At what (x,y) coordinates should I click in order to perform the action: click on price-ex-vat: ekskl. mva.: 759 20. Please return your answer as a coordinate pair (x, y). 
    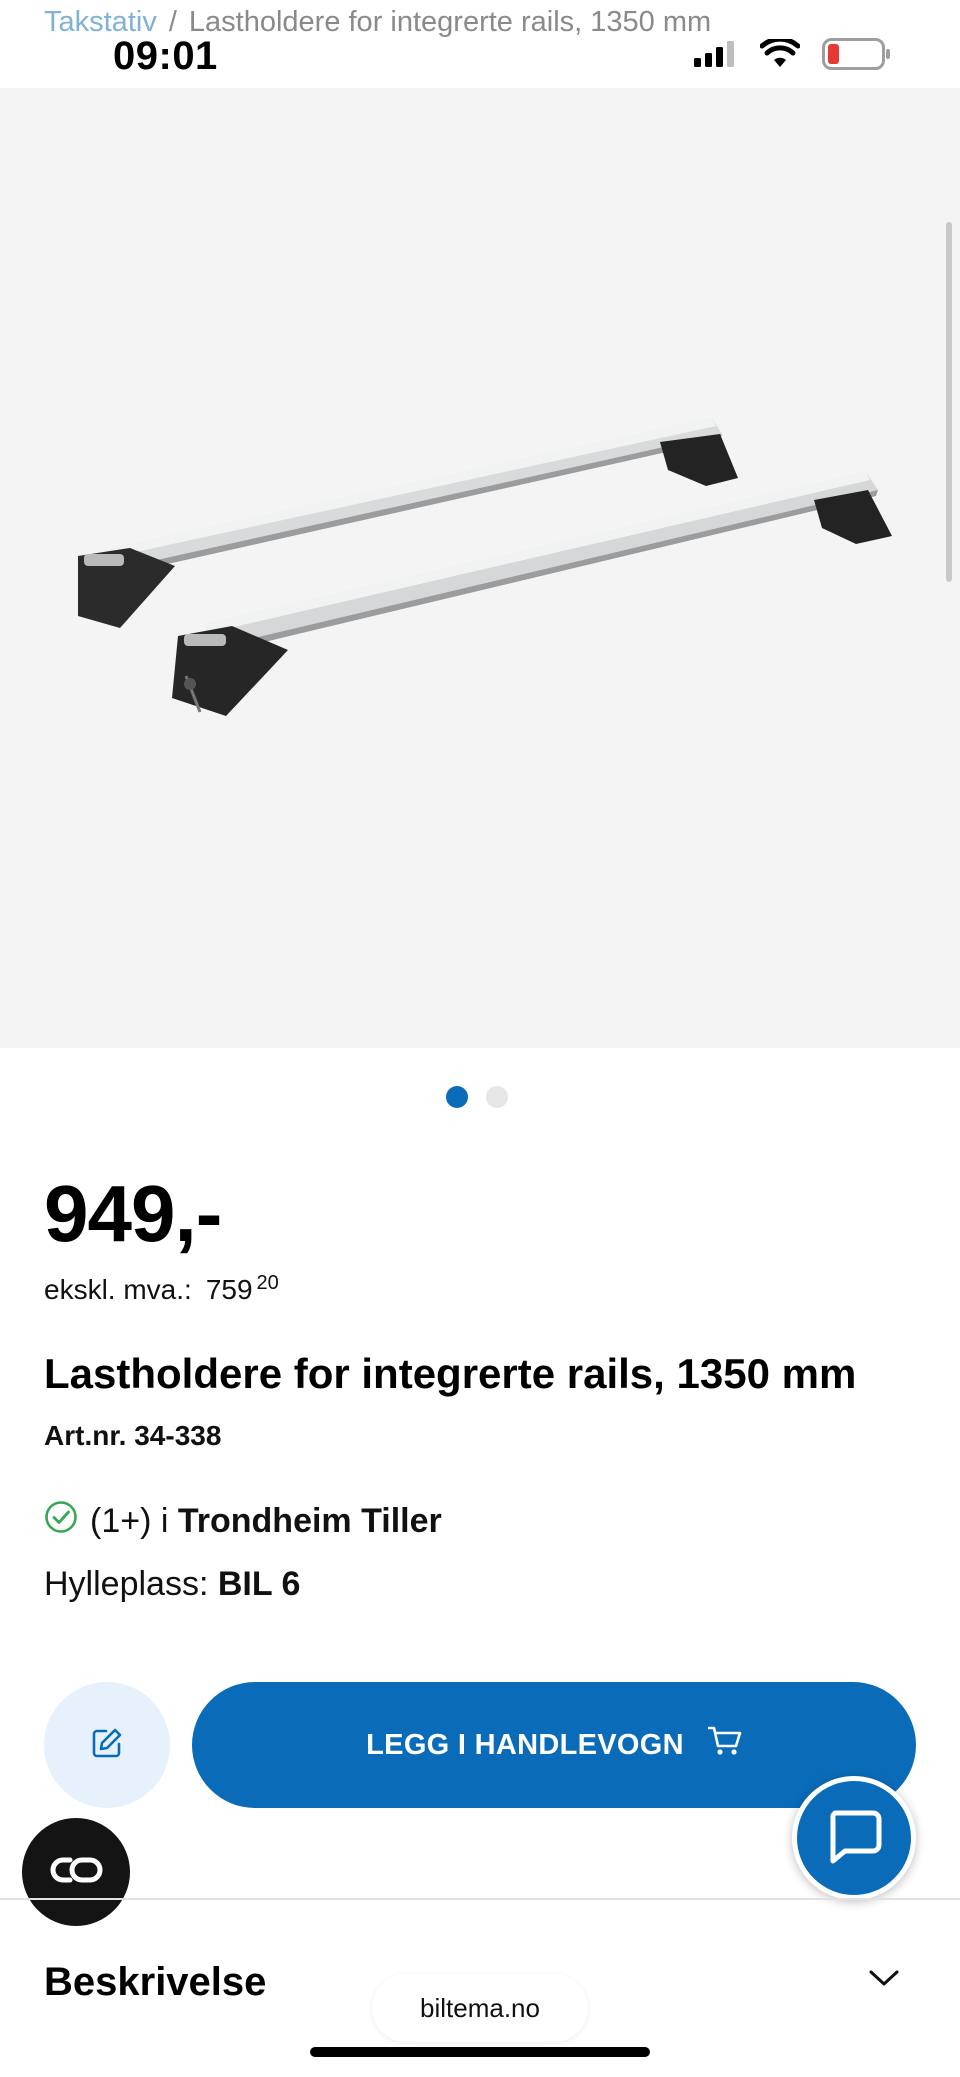
    Looking at the image, I should click on (161, 1289).